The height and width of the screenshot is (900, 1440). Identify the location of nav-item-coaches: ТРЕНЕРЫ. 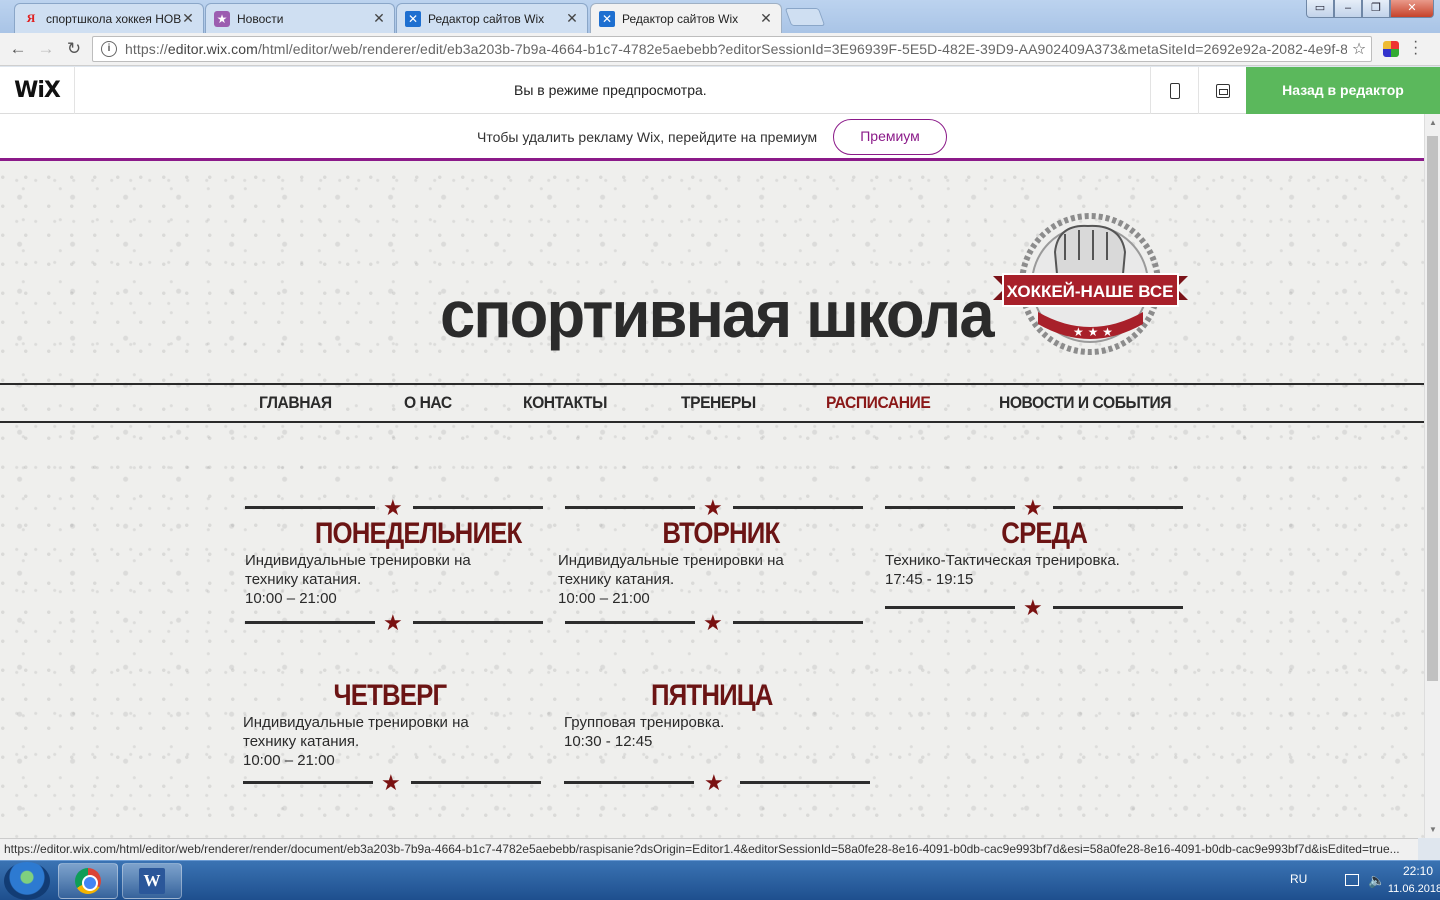
(718, 403).